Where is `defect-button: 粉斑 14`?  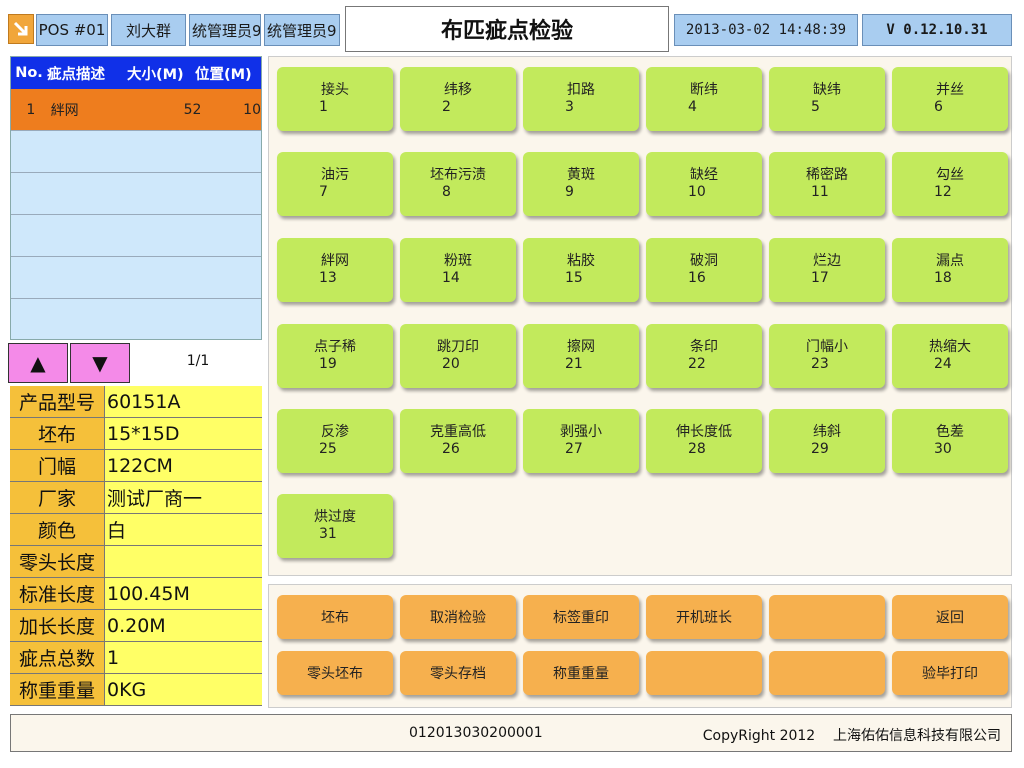
defect-button: 粉斑 14 is located at coordinates (458, 270).